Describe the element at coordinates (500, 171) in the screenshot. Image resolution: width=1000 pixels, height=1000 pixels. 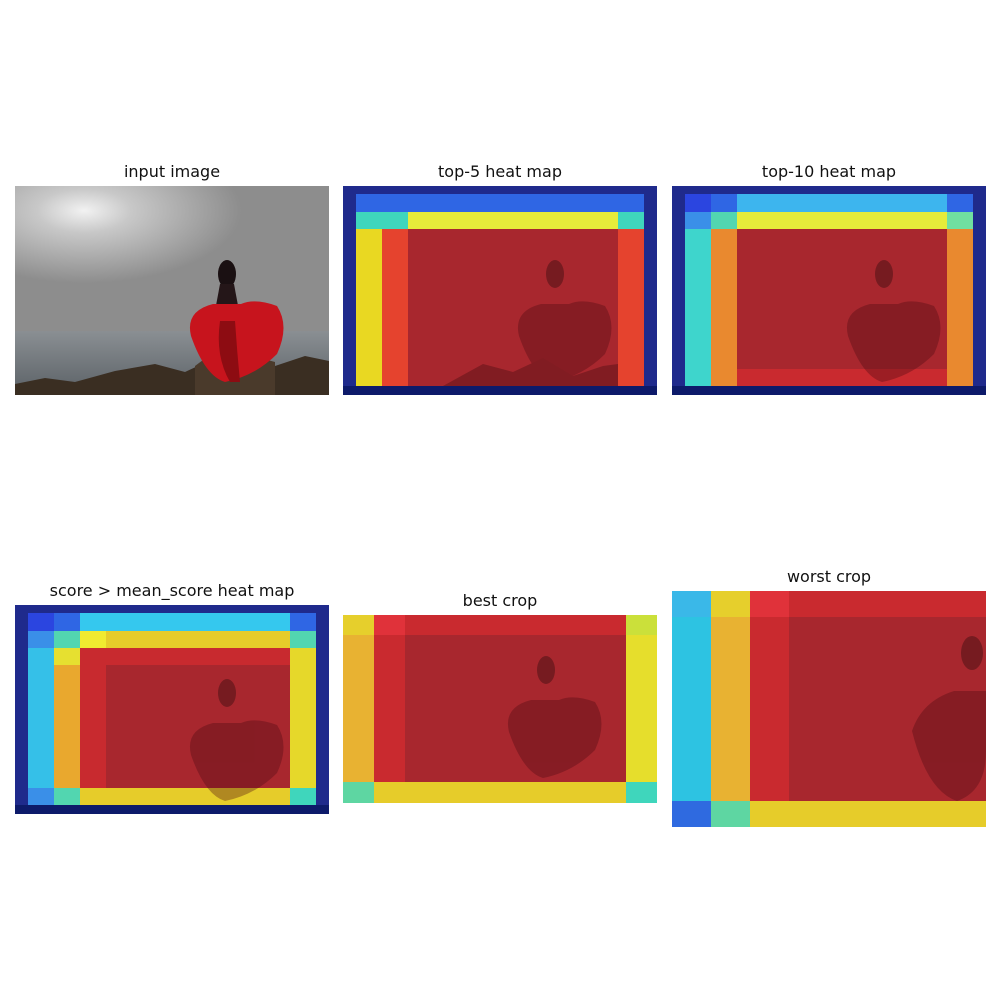
I see `panel-title: top-5 heat map` at that location.